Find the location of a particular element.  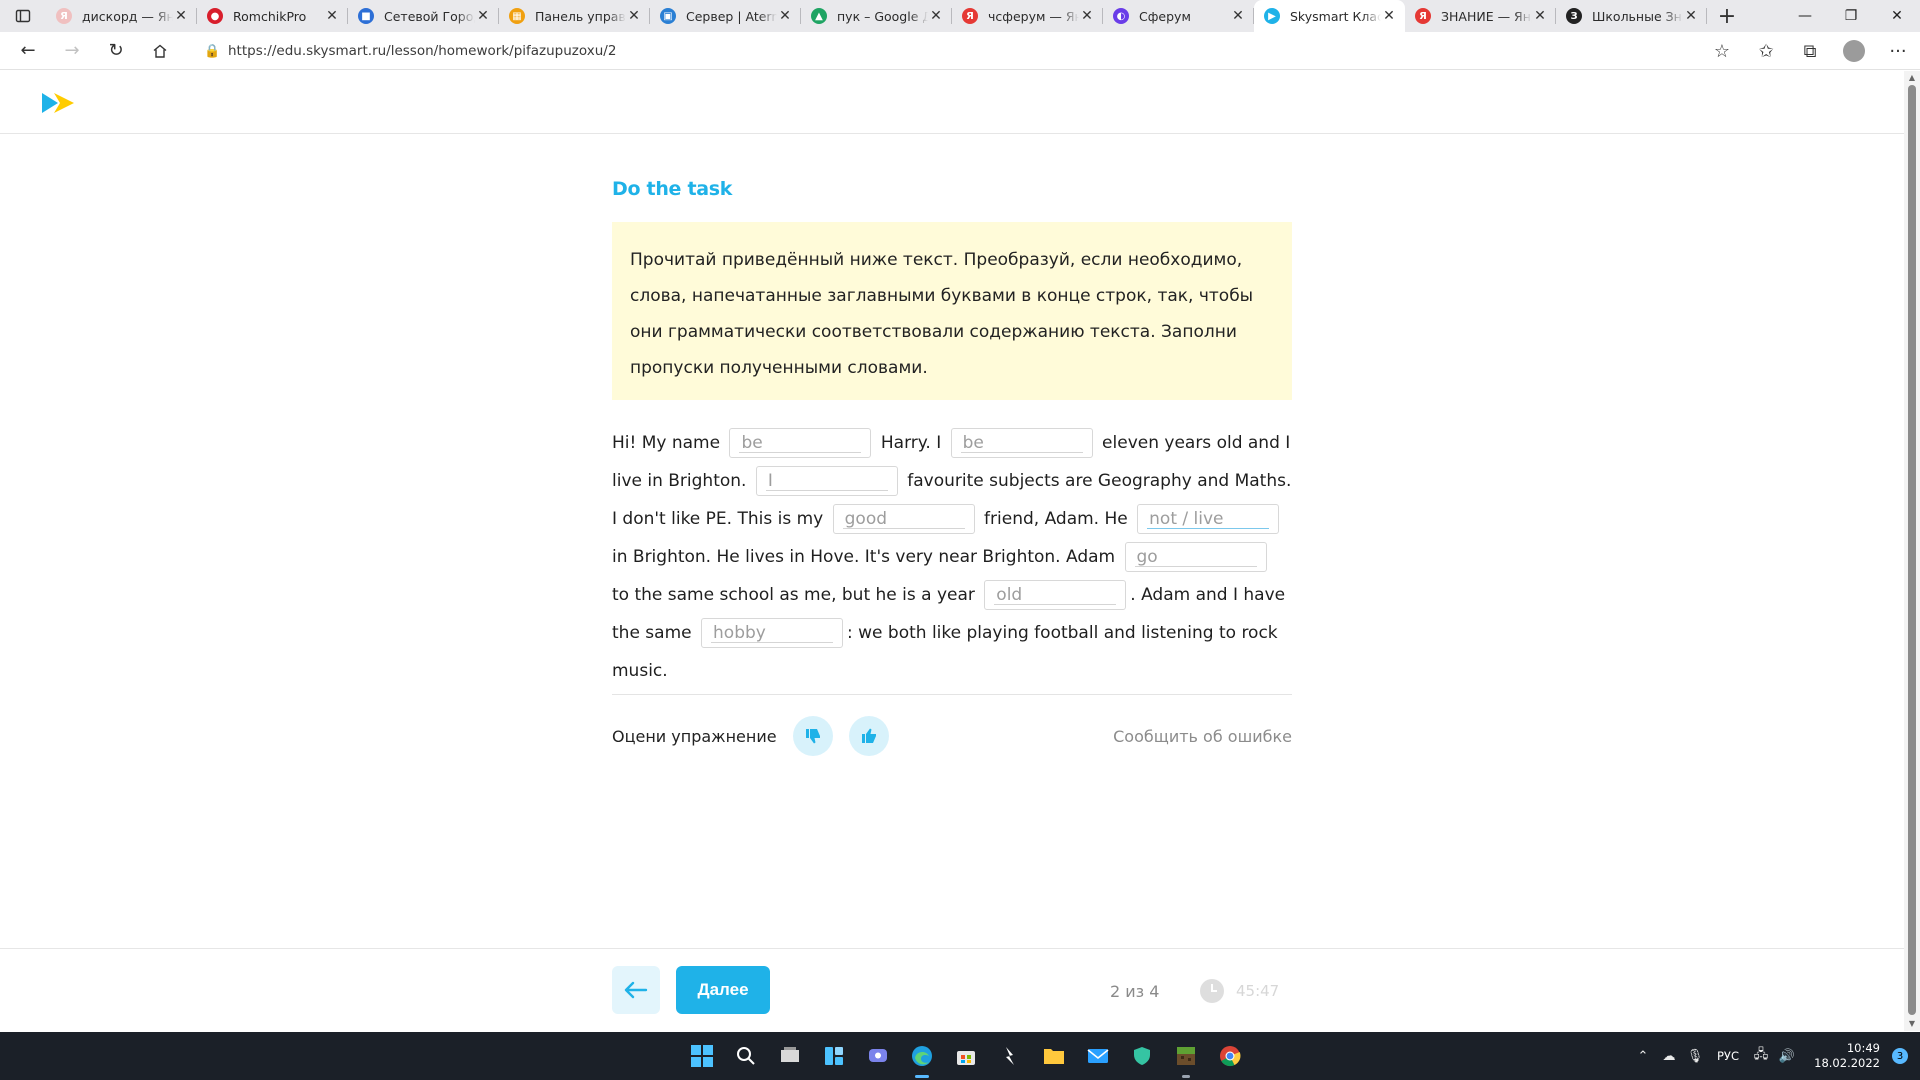

lightning-icon is located at coordinates (1010, 1056).